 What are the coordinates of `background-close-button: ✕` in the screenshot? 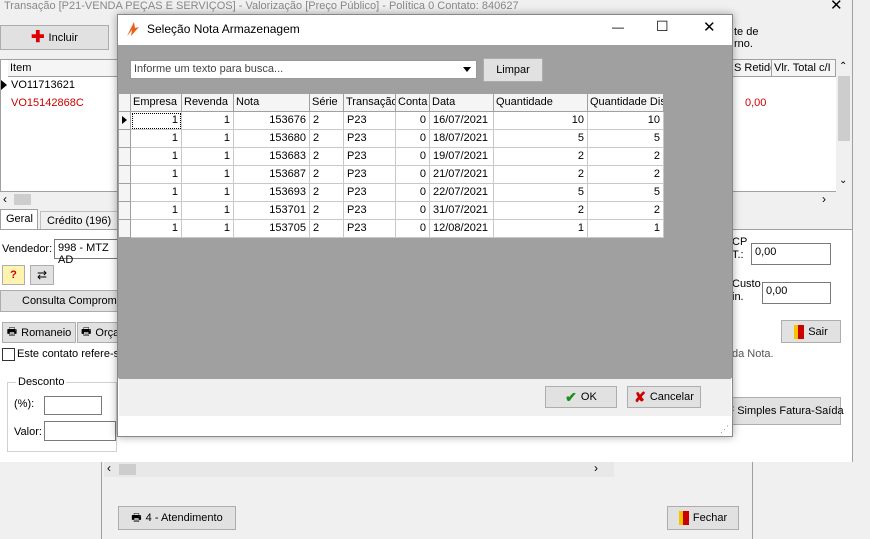 It's located at (836, 7).